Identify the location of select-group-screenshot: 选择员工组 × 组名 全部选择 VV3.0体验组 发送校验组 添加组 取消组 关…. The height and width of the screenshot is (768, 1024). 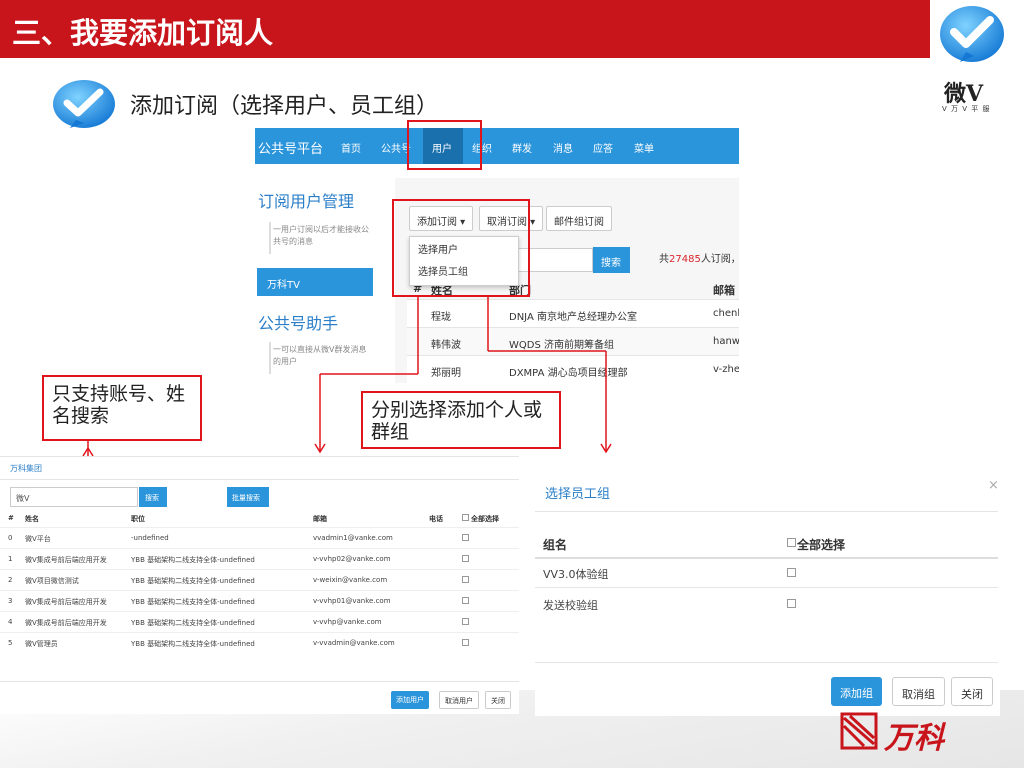
(767, 591).